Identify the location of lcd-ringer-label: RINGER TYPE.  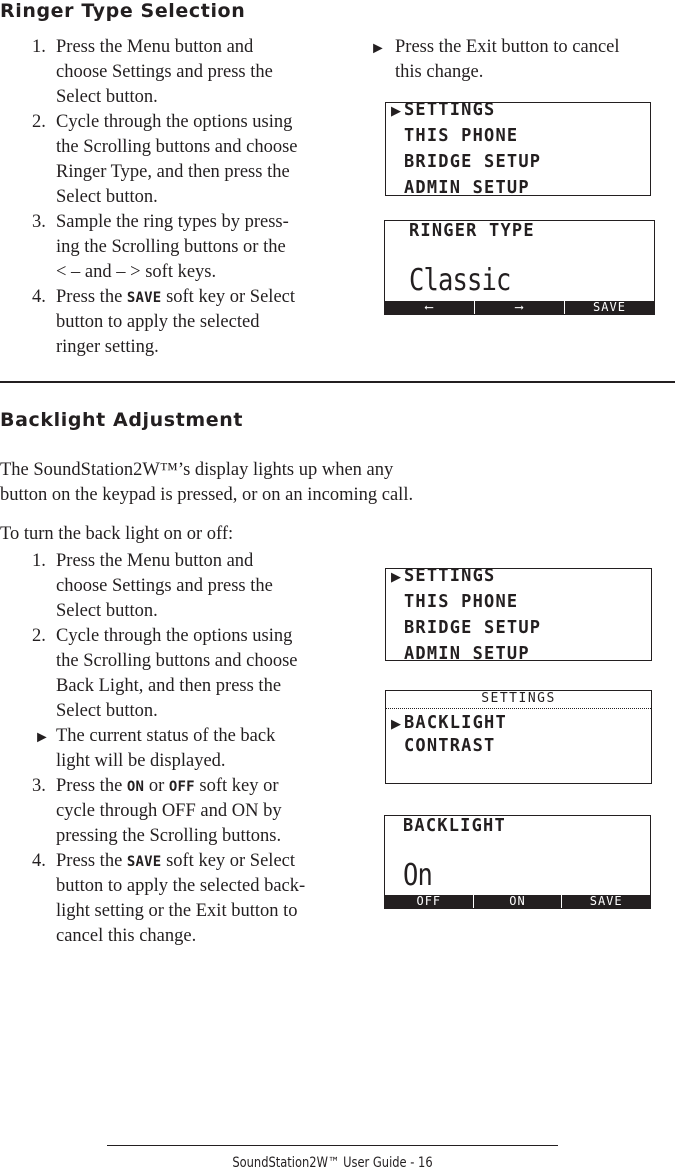
(472, 231).